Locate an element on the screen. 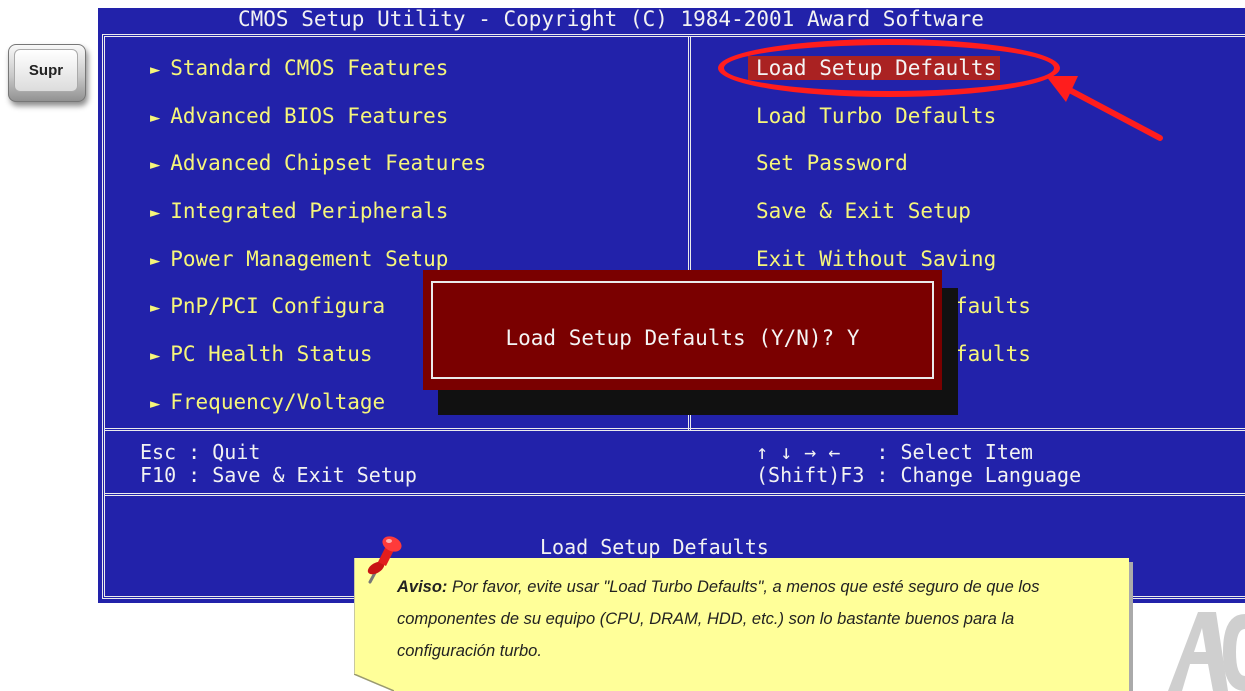  menu-advanced-bios: ► Advanced BIOS Features is located at coordinates (299, 117).